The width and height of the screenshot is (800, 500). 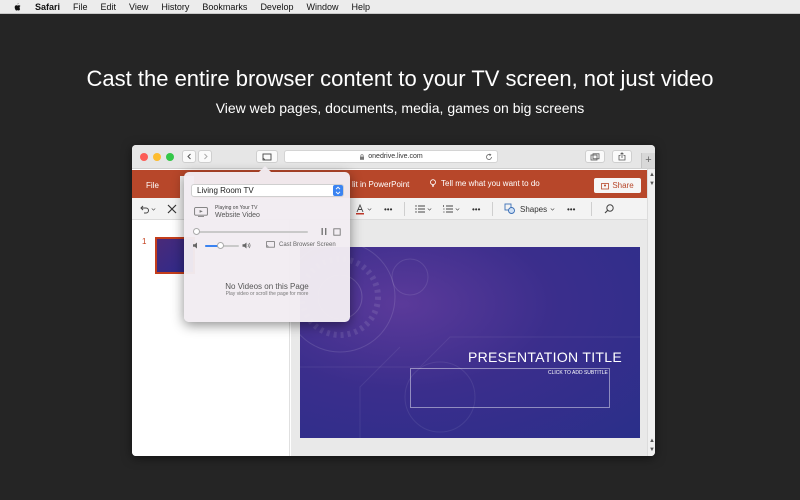 I want to click on shapes-icon, so click(x=509, y=208).